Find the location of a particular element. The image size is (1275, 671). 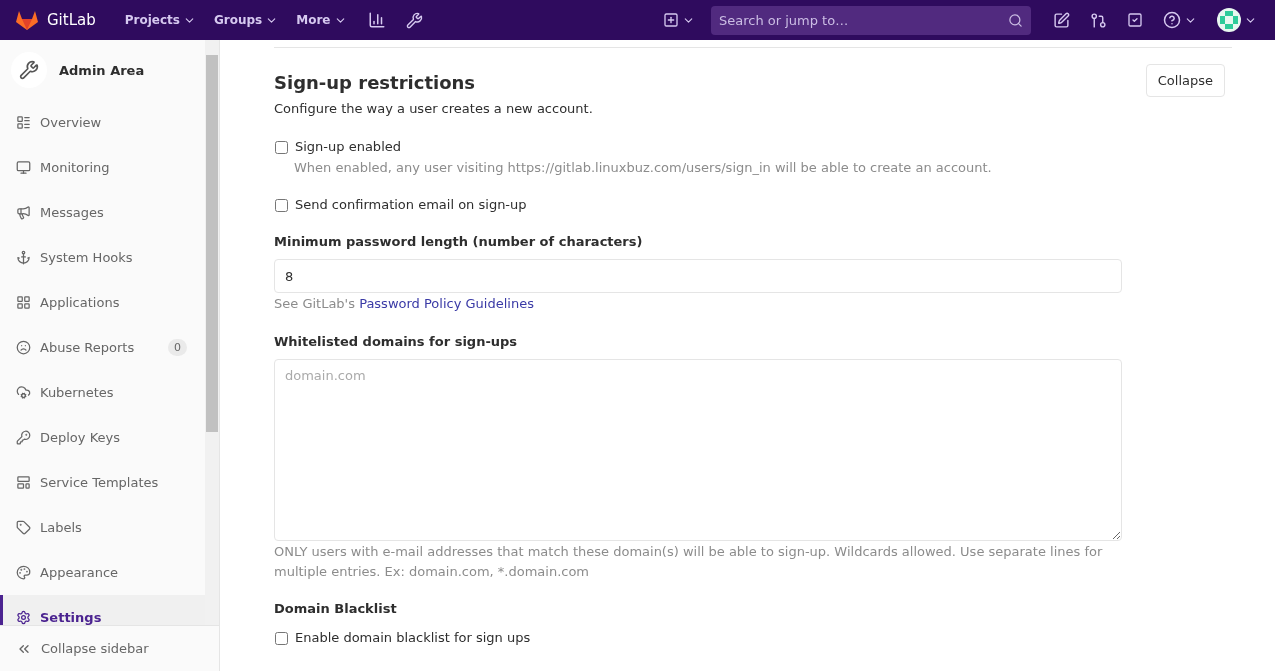

monitor-icon is located at coordinates (23, 167).